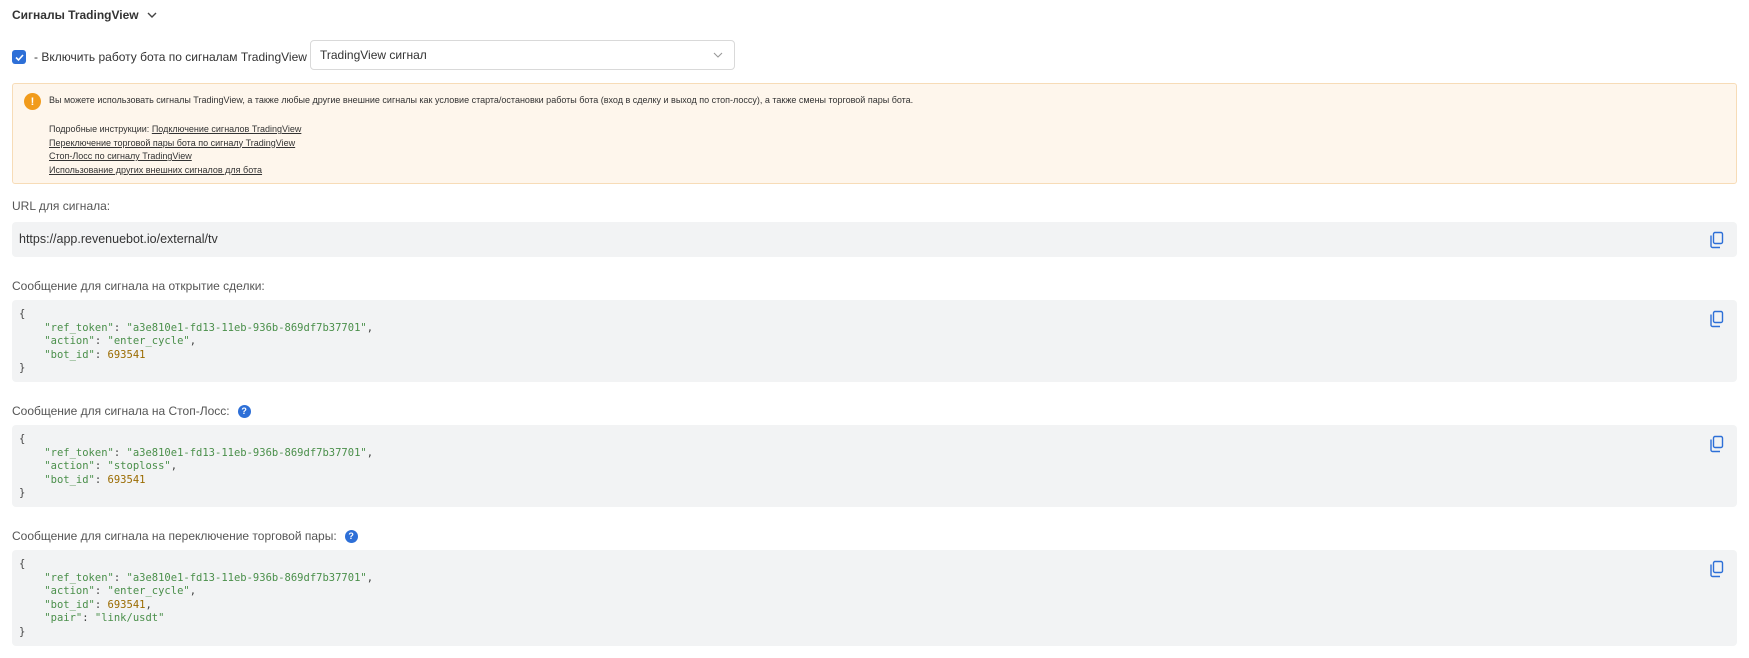 The width and height of the screenshot is (1749, 658). I want to click on code-line: "action": "stoploss",, so click(111, 466).